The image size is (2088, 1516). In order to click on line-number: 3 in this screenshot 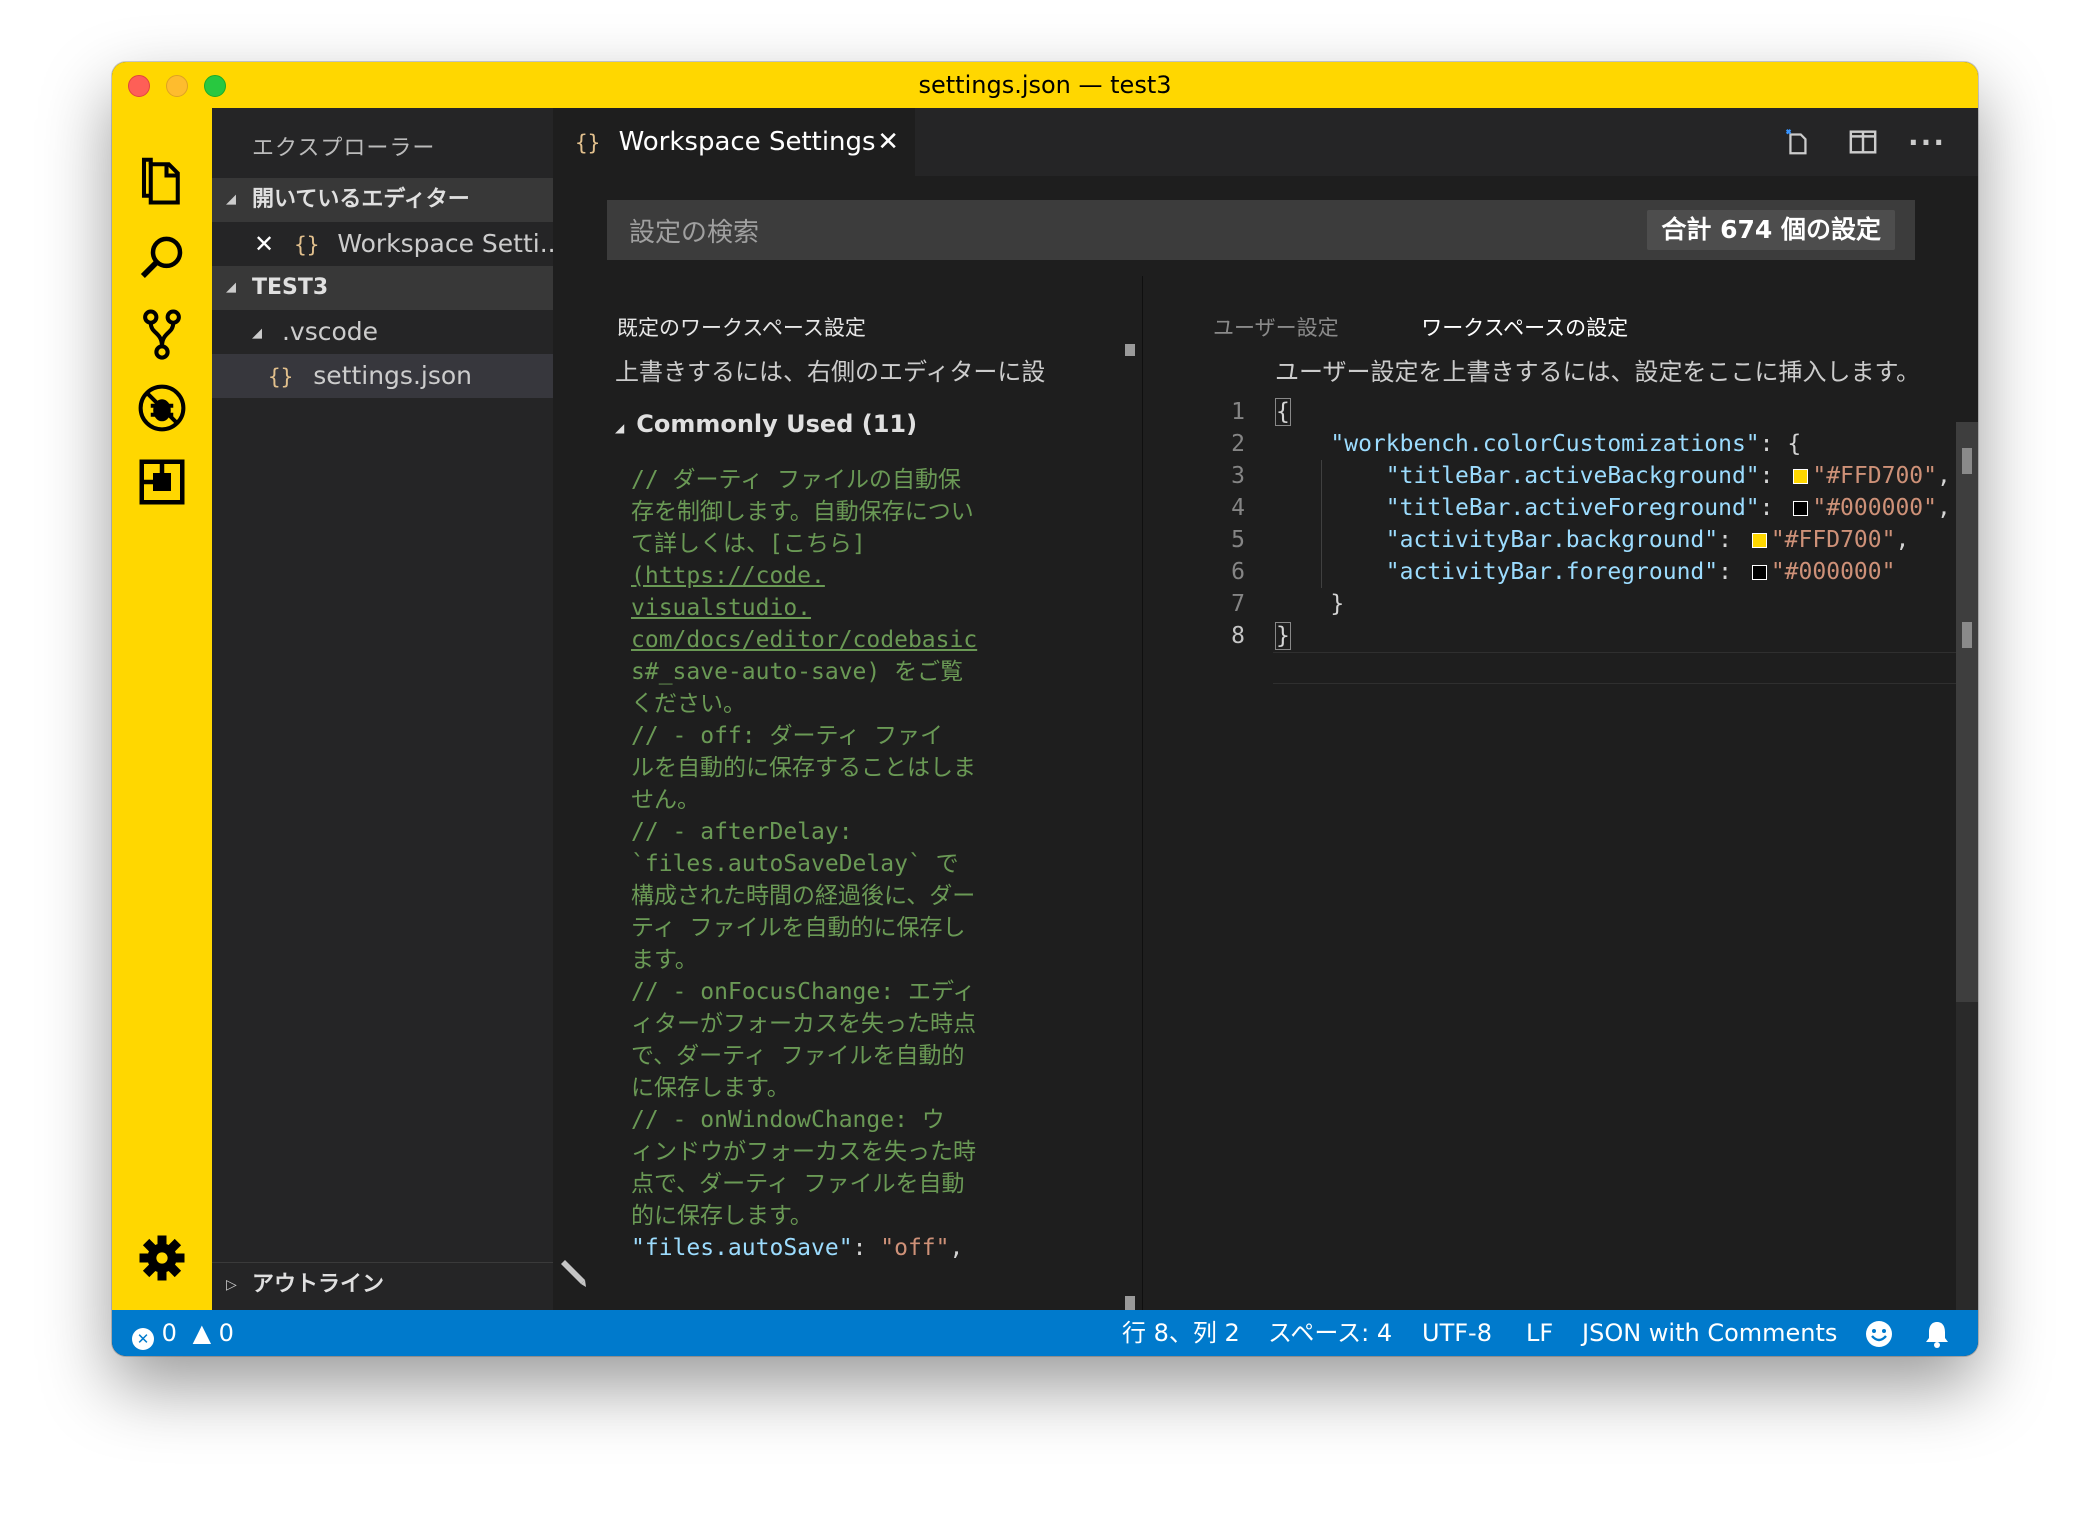, I will do `click(1238, 476)`.